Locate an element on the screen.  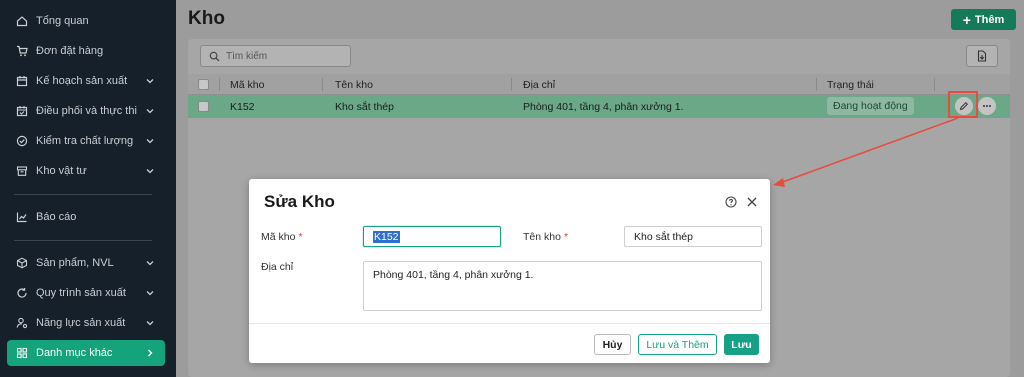
calendar-icon is located at coordinates (22, 81).